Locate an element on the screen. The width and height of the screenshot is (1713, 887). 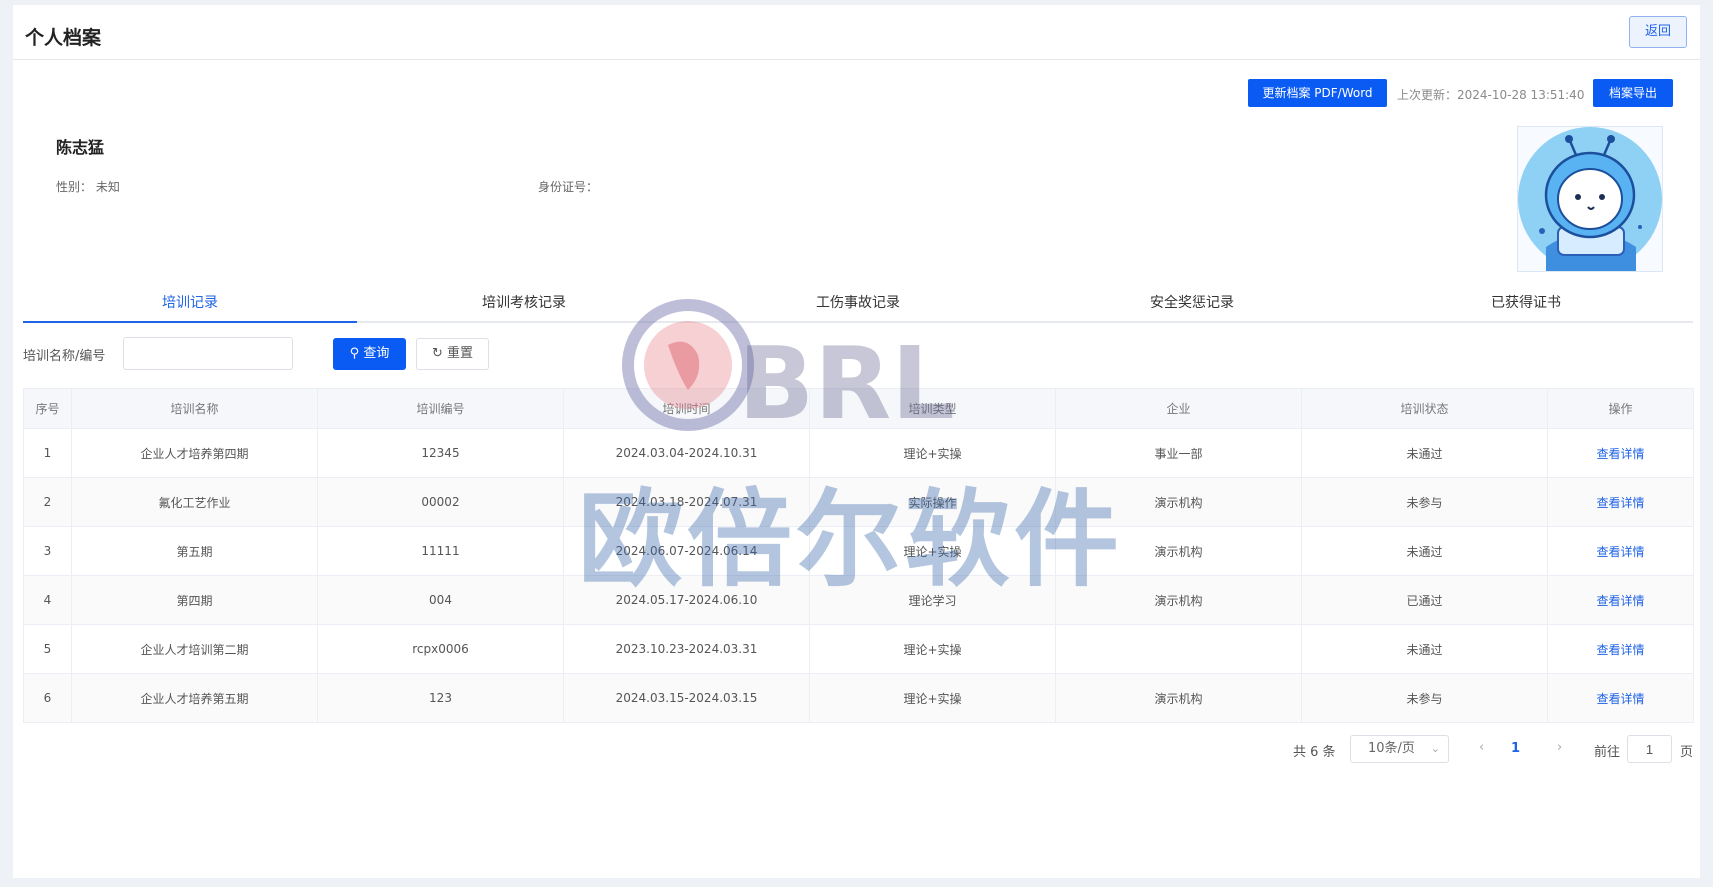
page-size-value: 10条/页 is located at coordinates (1391, 748).